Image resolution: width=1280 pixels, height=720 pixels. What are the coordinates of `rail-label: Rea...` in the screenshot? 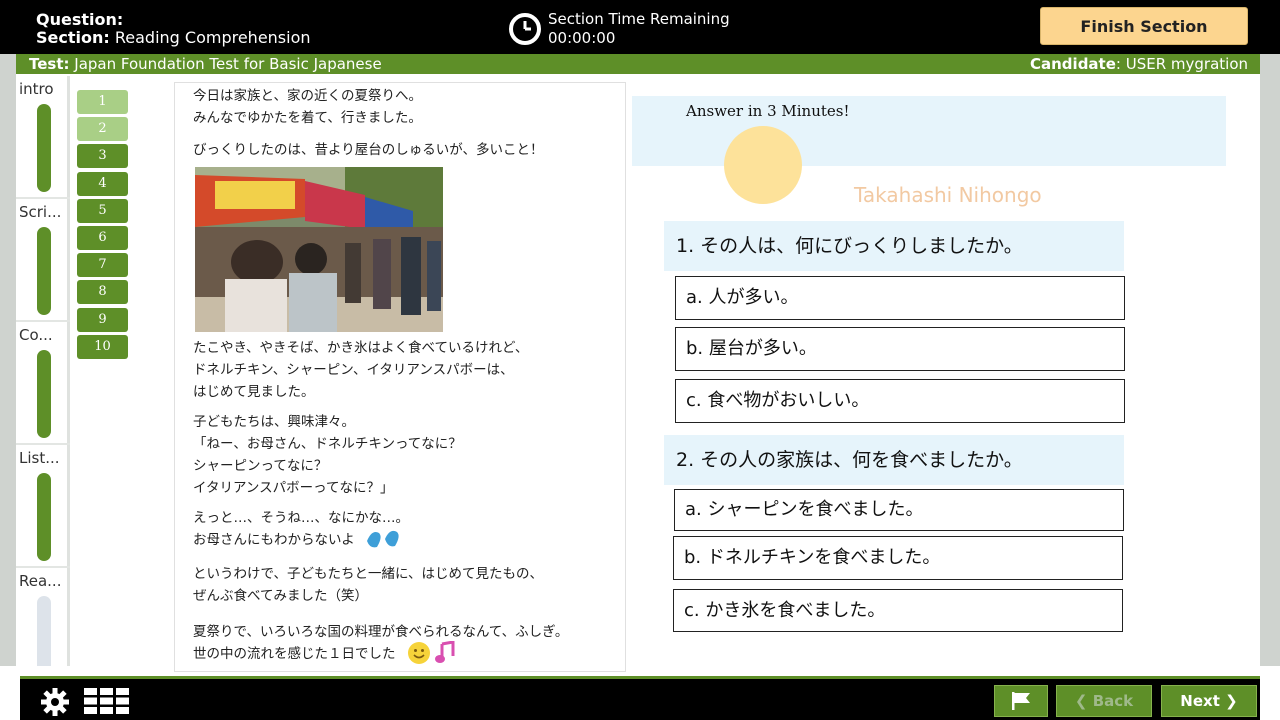 It's located at (40, 581).